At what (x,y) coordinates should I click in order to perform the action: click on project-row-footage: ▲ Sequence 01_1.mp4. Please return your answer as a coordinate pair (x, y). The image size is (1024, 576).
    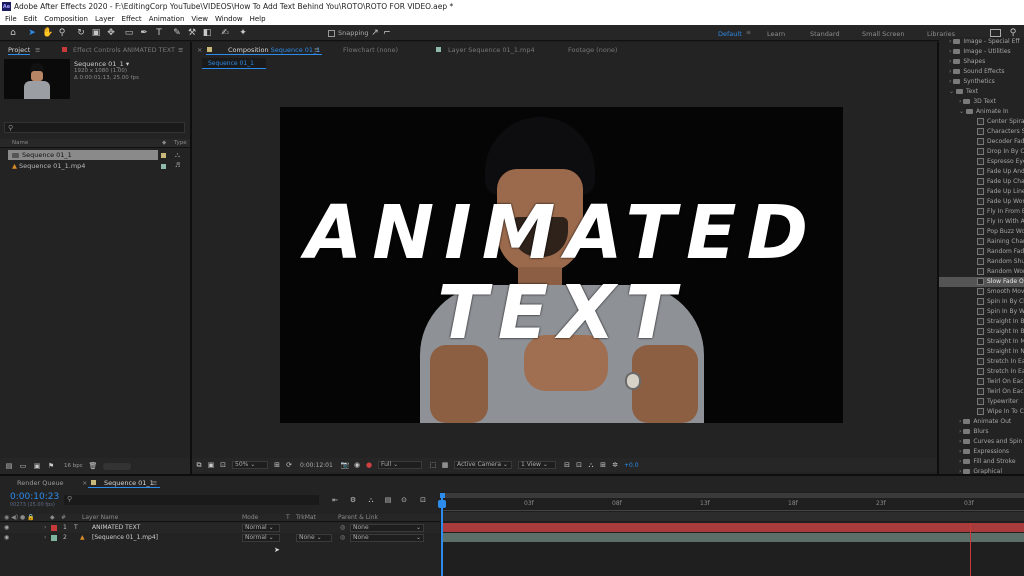
    Looking at the image, I should click on (48, 166).